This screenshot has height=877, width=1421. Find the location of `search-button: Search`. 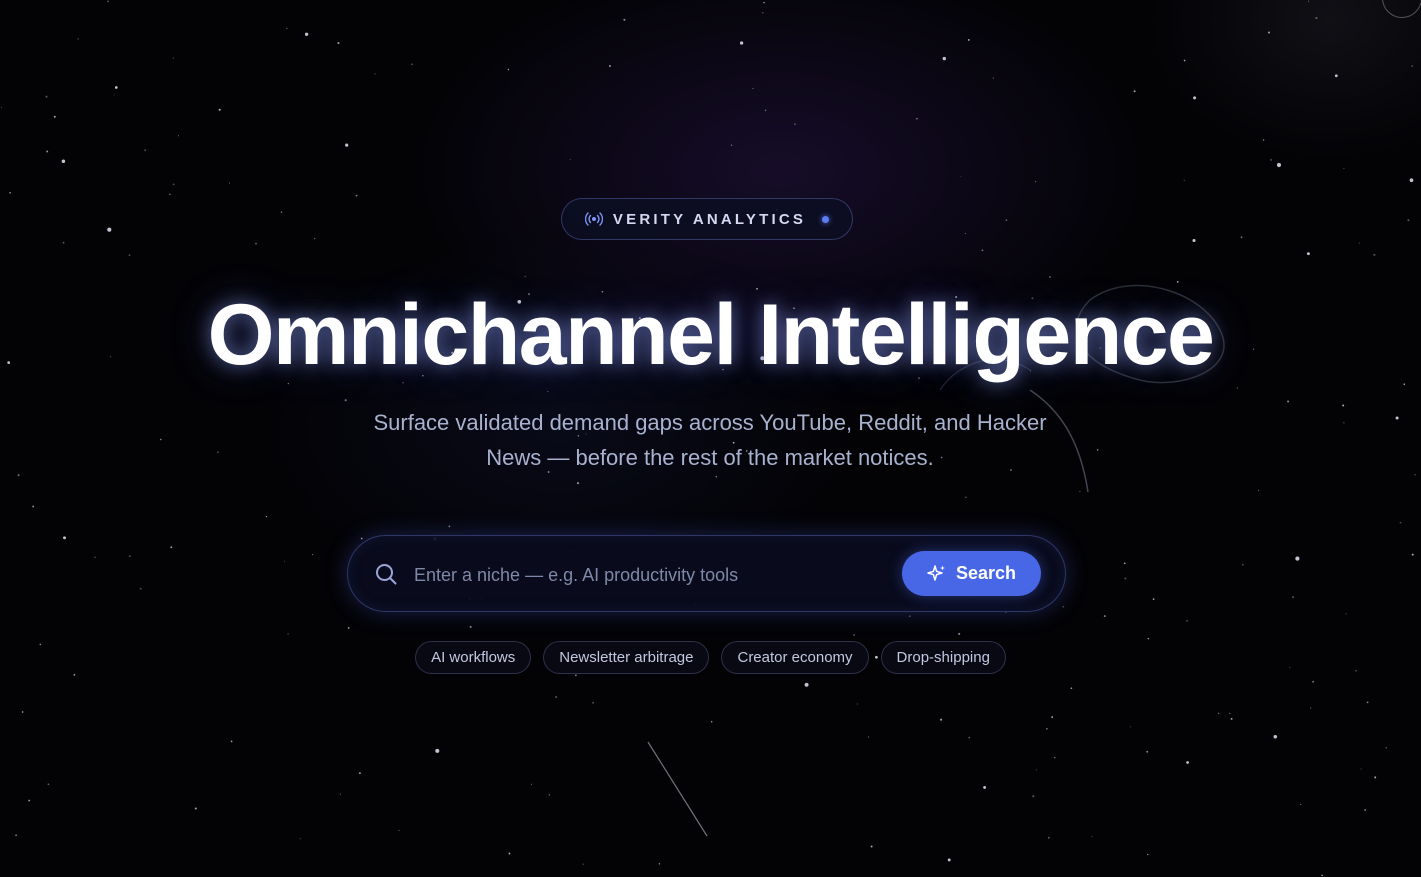

search-button: Search is located at coordinates (971, 573).